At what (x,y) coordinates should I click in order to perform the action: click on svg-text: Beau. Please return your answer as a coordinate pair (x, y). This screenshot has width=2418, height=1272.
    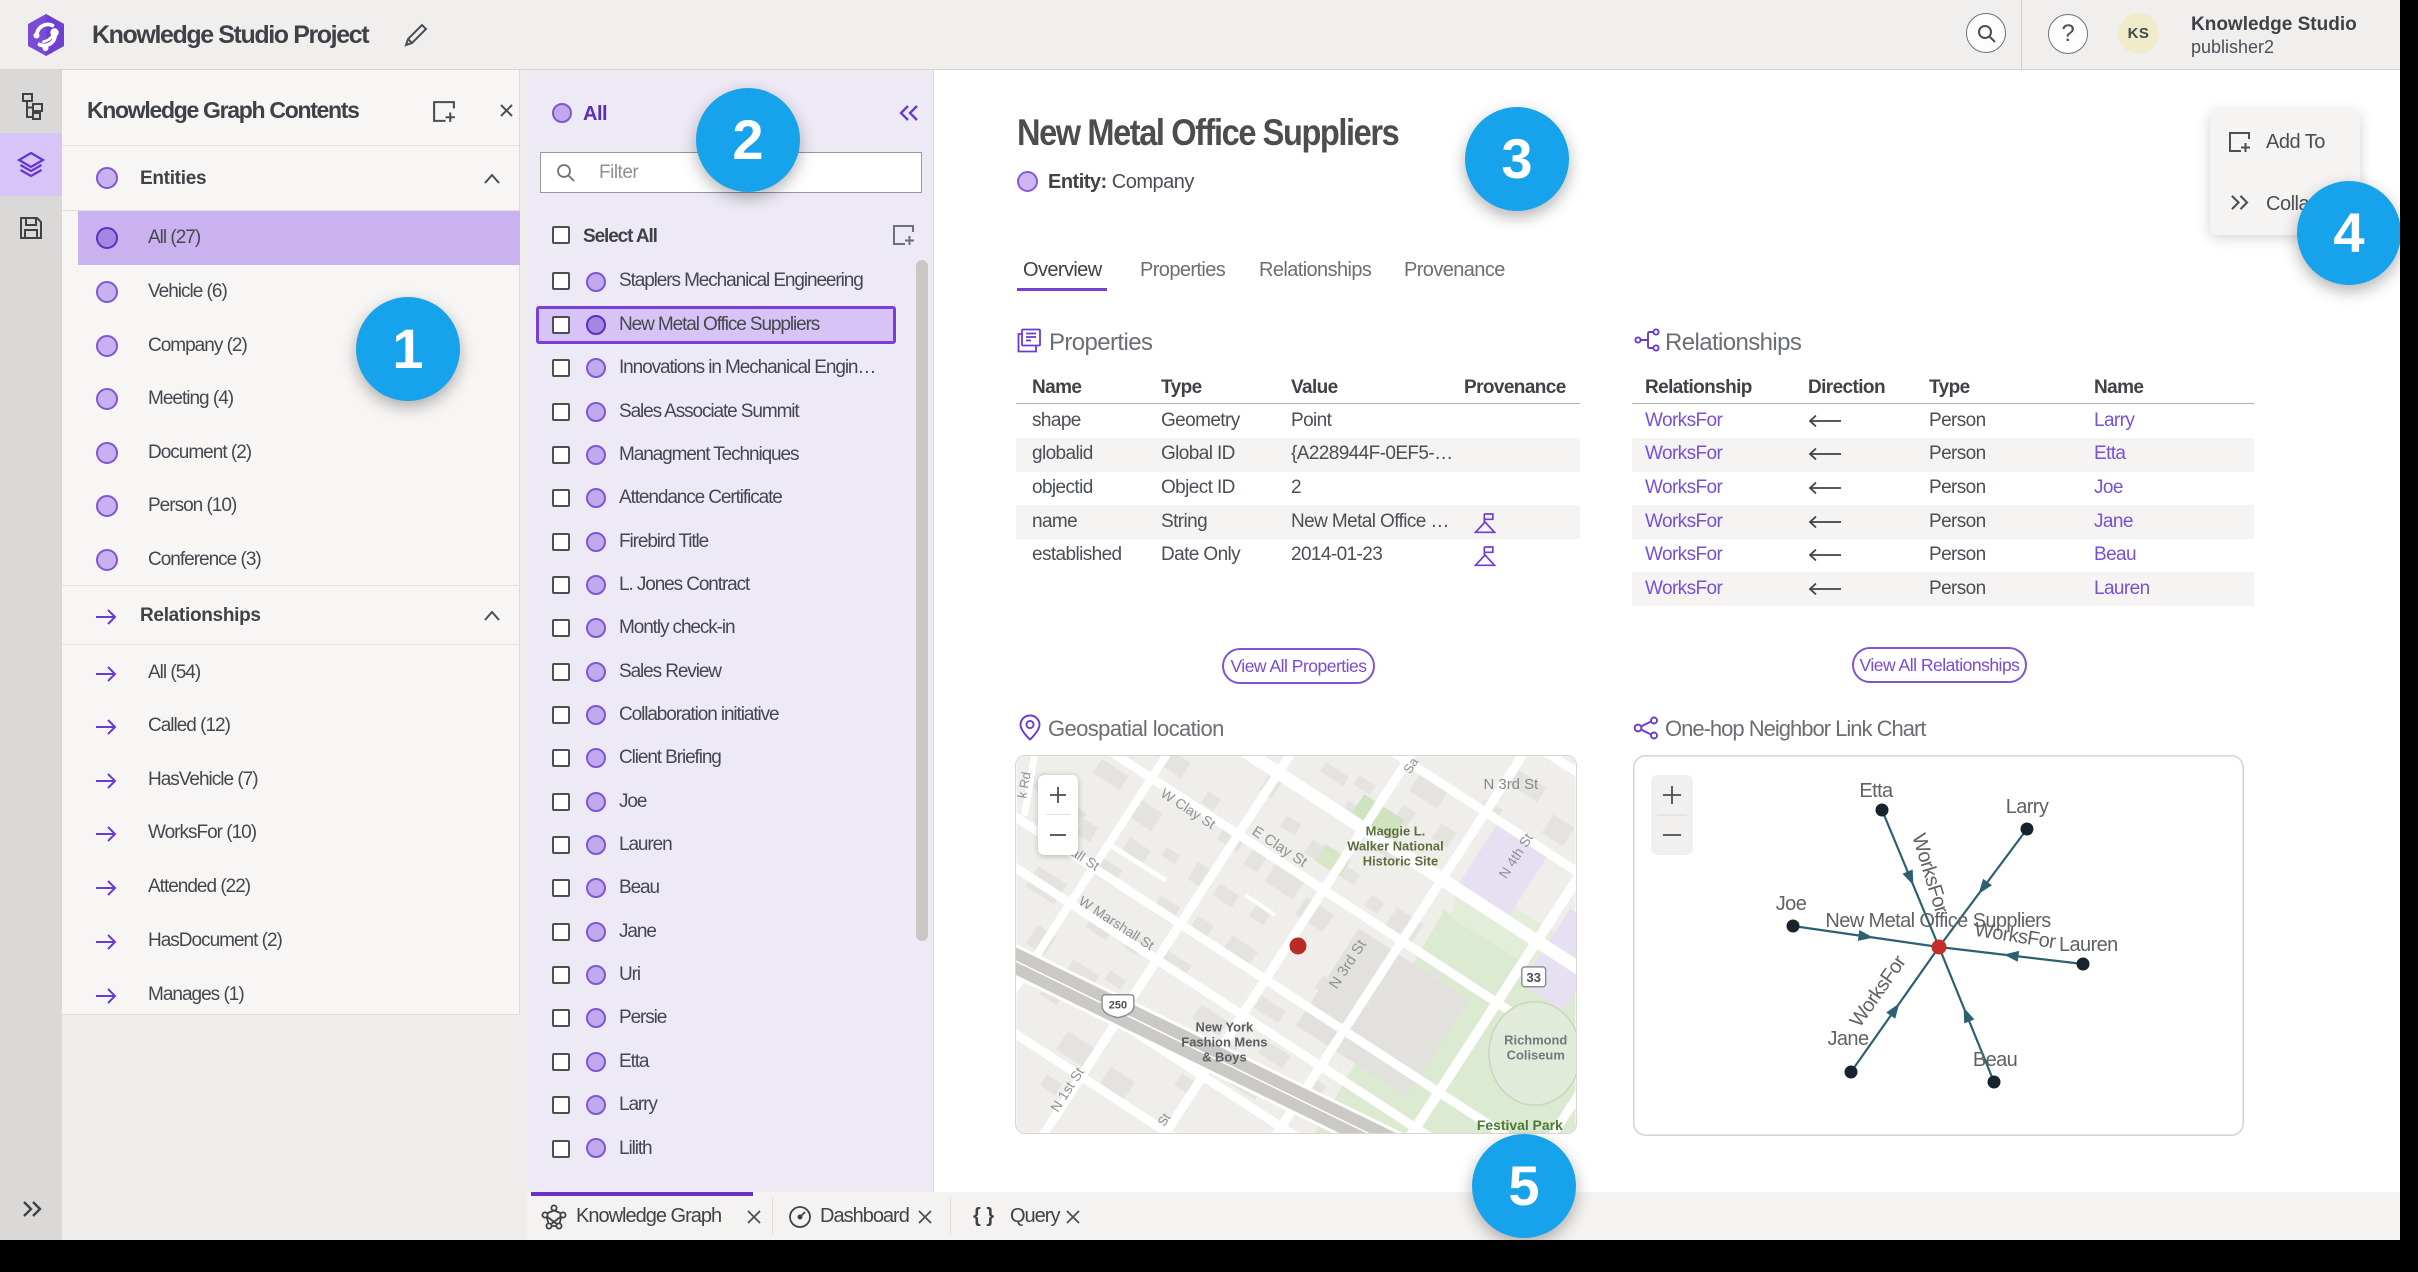
    Looking at the image, I should click on (1995, 1060).